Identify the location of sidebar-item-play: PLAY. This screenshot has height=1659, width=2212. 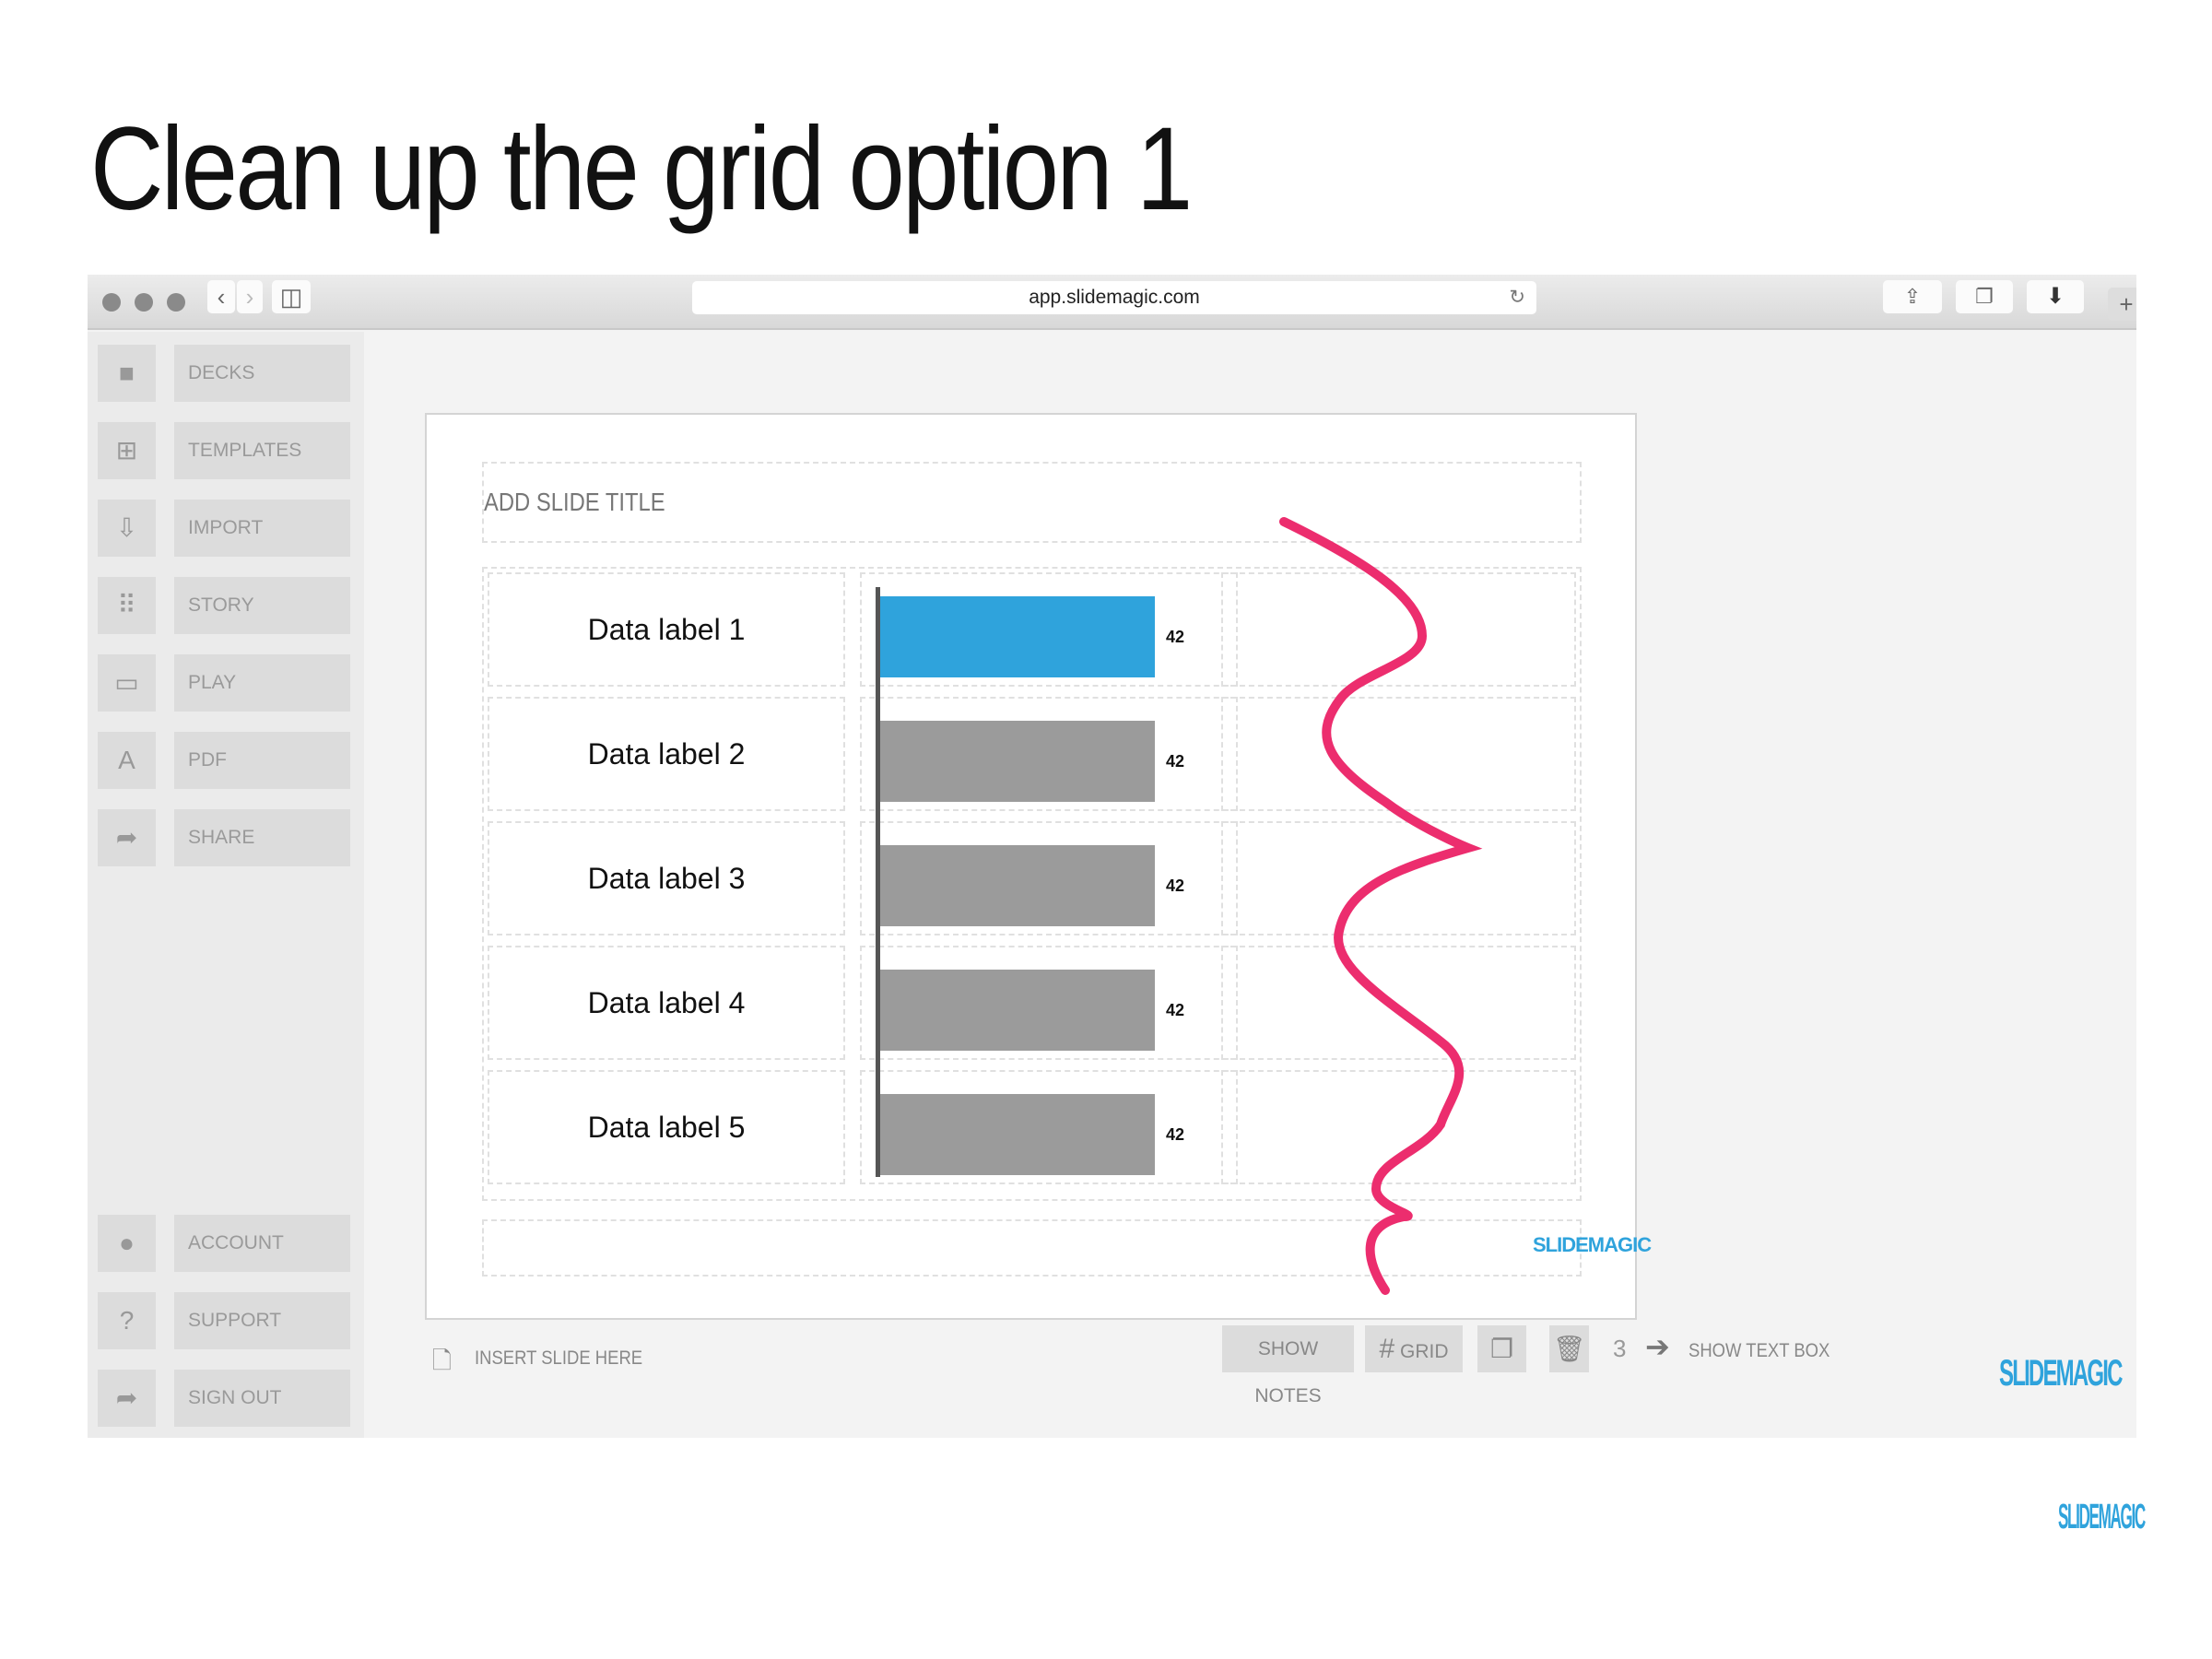
(262, 683).